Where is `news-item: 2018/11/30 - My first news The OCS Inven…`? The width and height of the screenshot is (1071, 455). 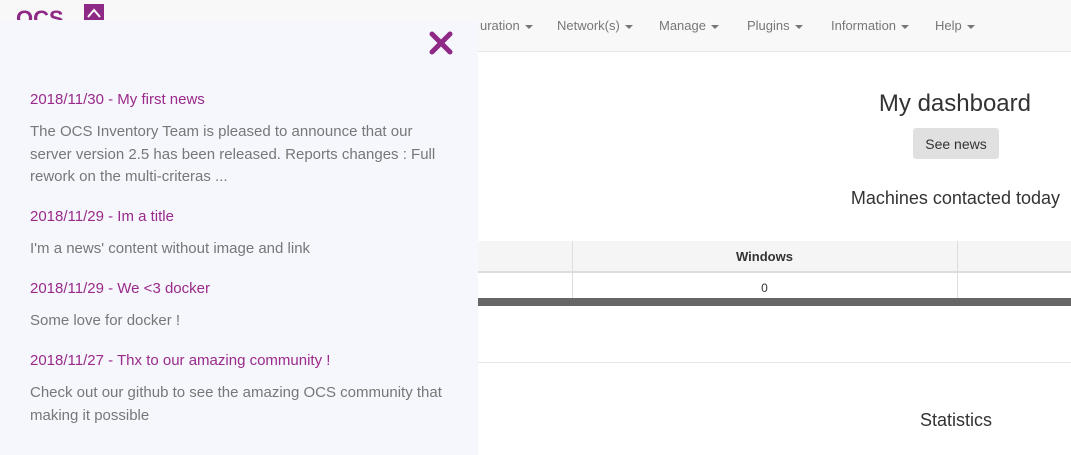 news-item: 2018/11/30 - My first news The OCS Inven… is located at coordinates (240, 139).